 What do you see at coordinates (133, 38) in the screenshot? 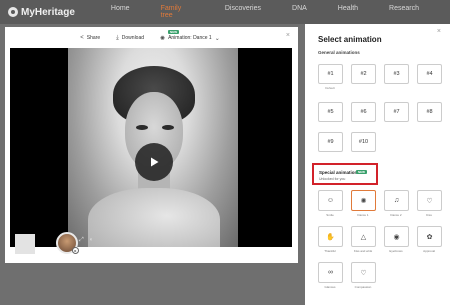
I see `download-label: Download` at bounding box center [133, 38].